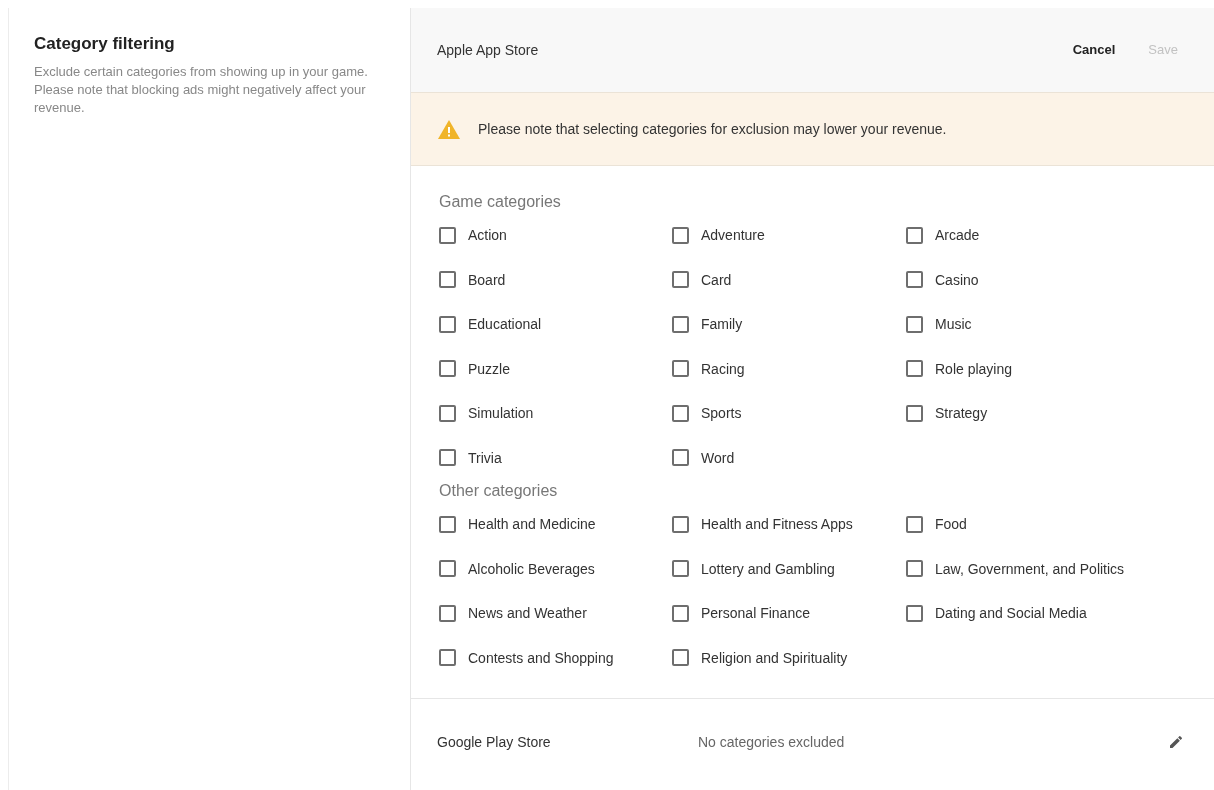  Describe the element at coordinates (789, 279) in the screenshot. I see `category-checkbox: Card` at that location.